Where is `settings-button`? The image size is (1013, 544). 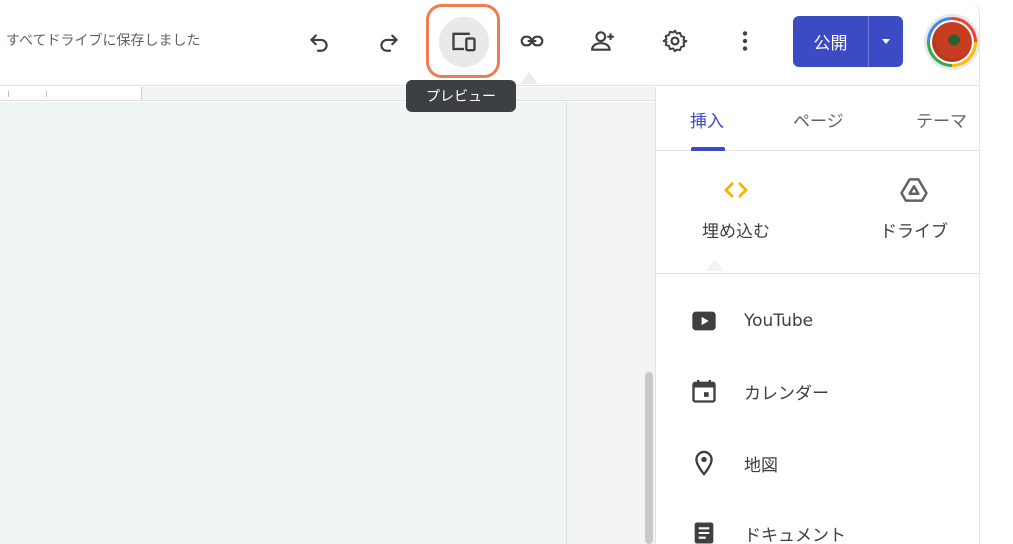 settings-button is located at coordinates (675, 41).